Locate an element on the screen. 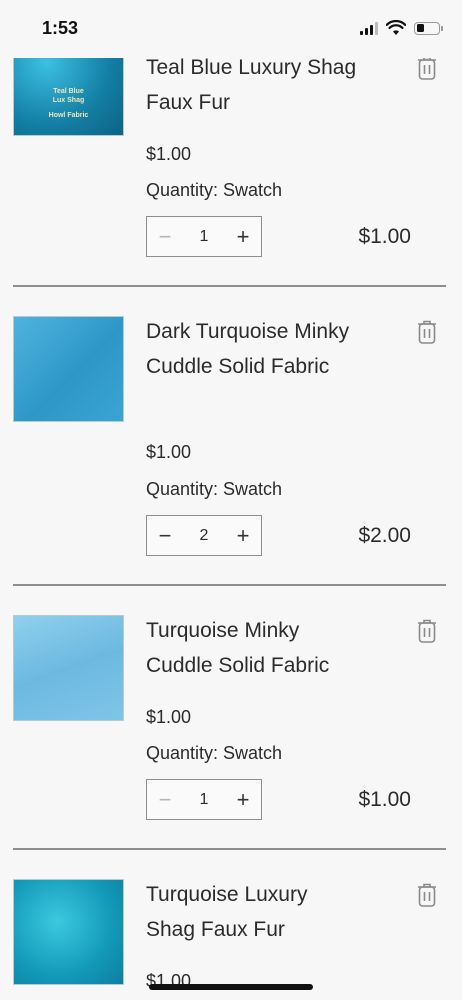  product-title: Turquoise Minky Cuddle Solid Fabric is located at coordinates (253, 648).